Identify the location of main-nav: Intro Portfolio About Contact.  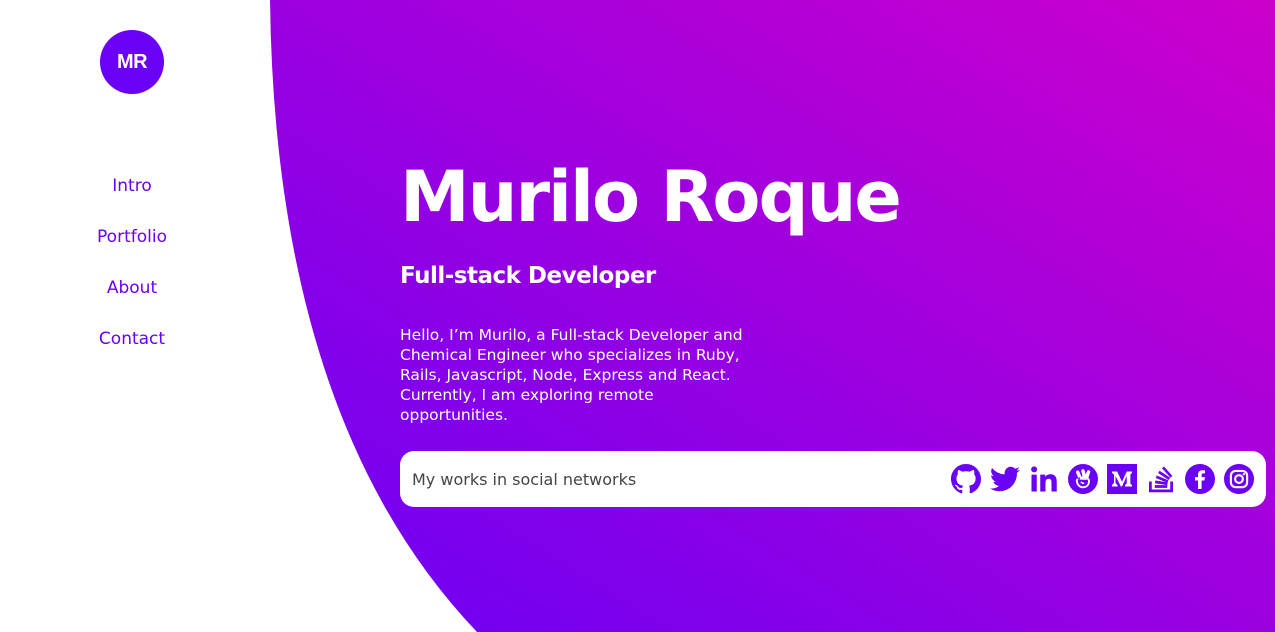
(132, 274).